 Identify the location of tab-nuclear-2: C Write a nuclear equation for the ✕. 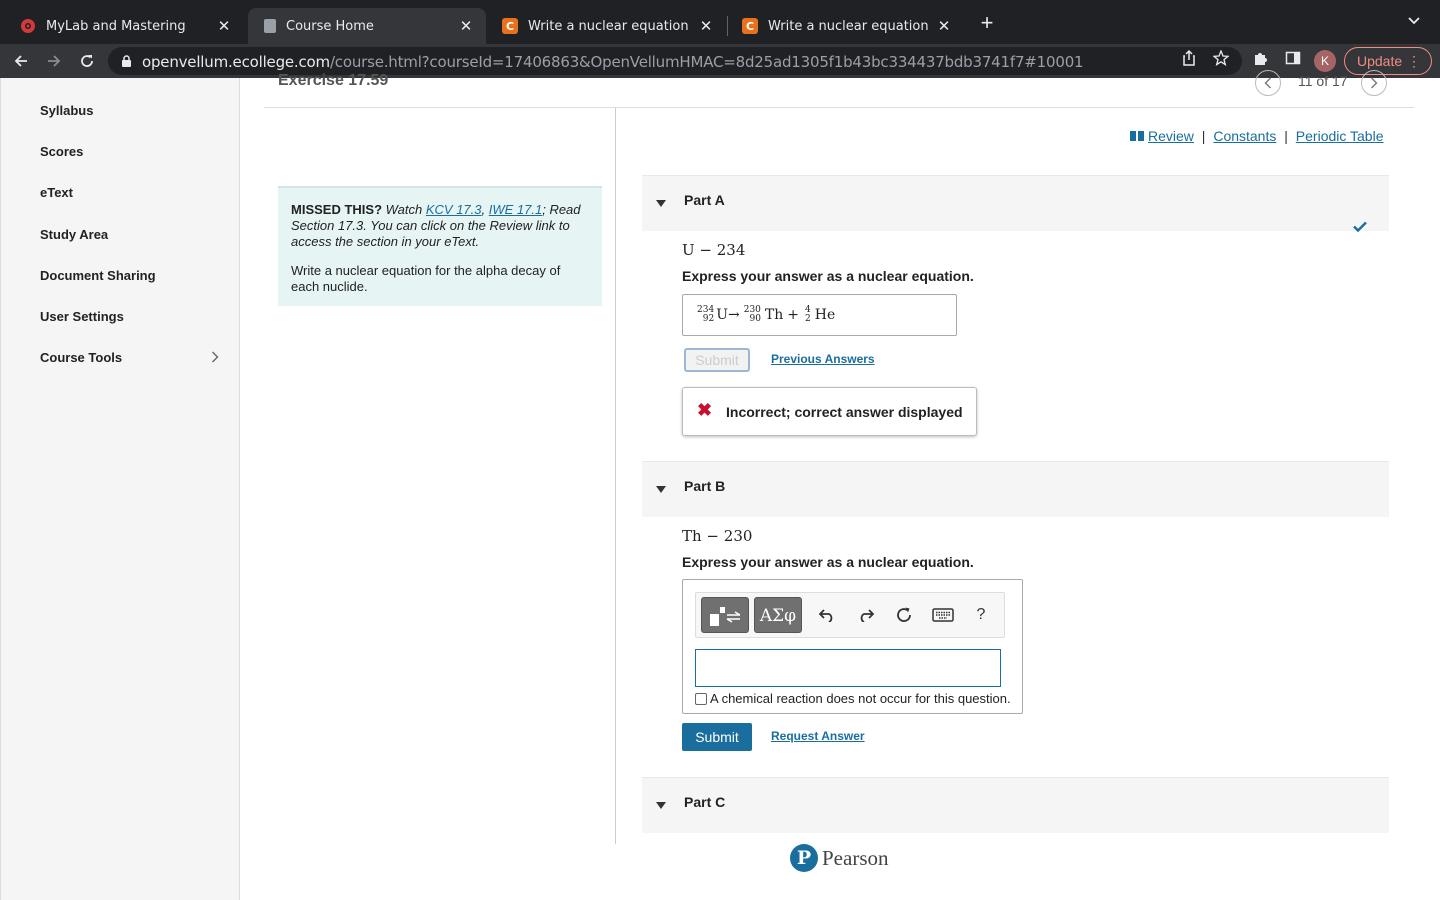
(846, 26).